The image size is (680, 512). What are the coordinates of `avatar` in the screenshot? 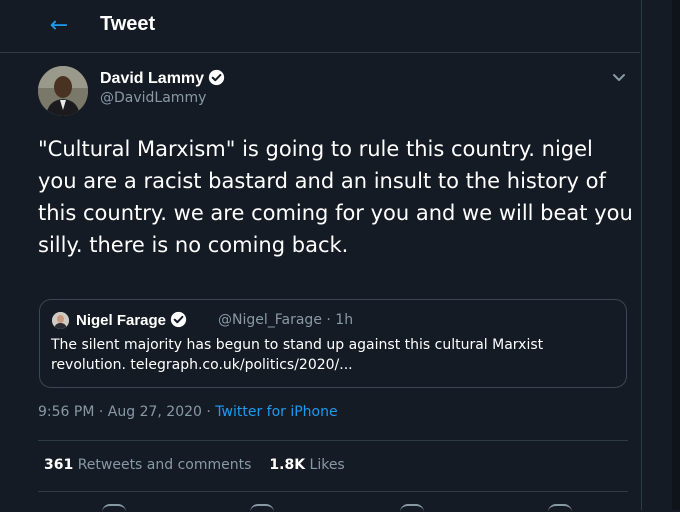 It's located at (63, 91).